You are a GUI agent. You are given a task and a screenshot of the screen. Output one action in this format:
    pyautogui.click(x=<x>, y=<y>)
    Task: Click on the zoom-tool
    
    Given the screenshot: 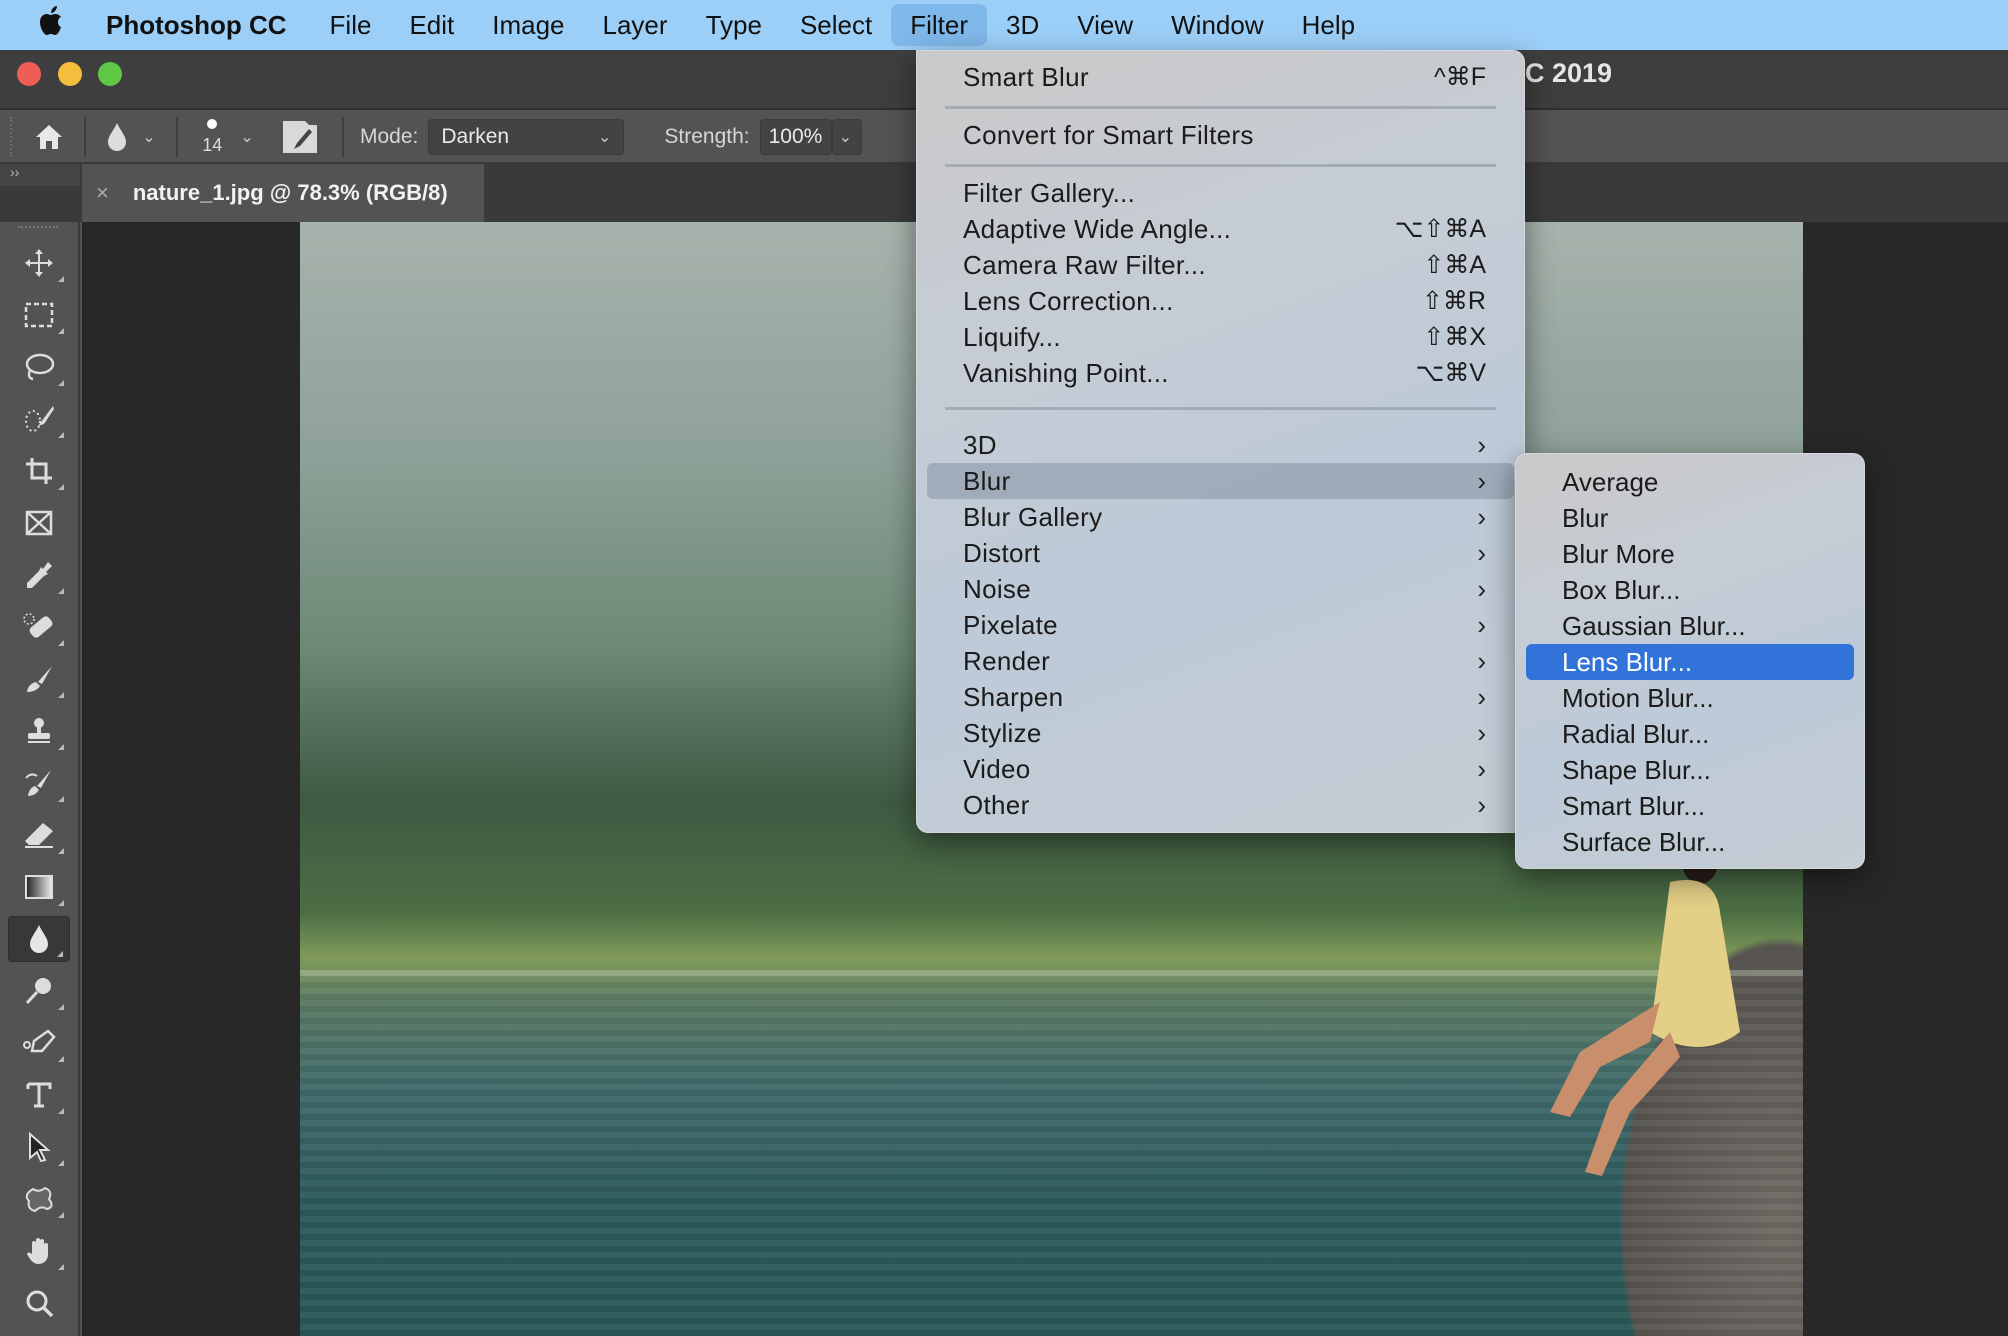 What is the action you would take?
    pyautogui.click(x=39, y=1303)
    